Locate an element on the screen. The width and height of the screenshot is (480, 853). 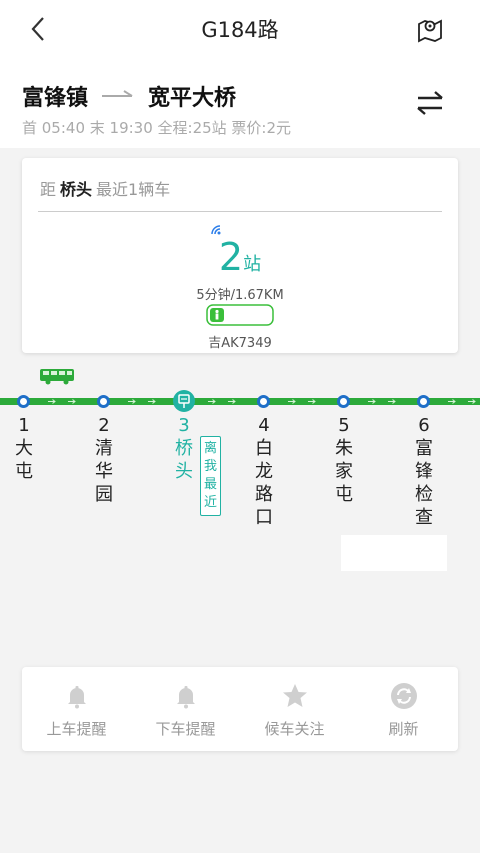
card-divider is located at coordinates (240, 211).